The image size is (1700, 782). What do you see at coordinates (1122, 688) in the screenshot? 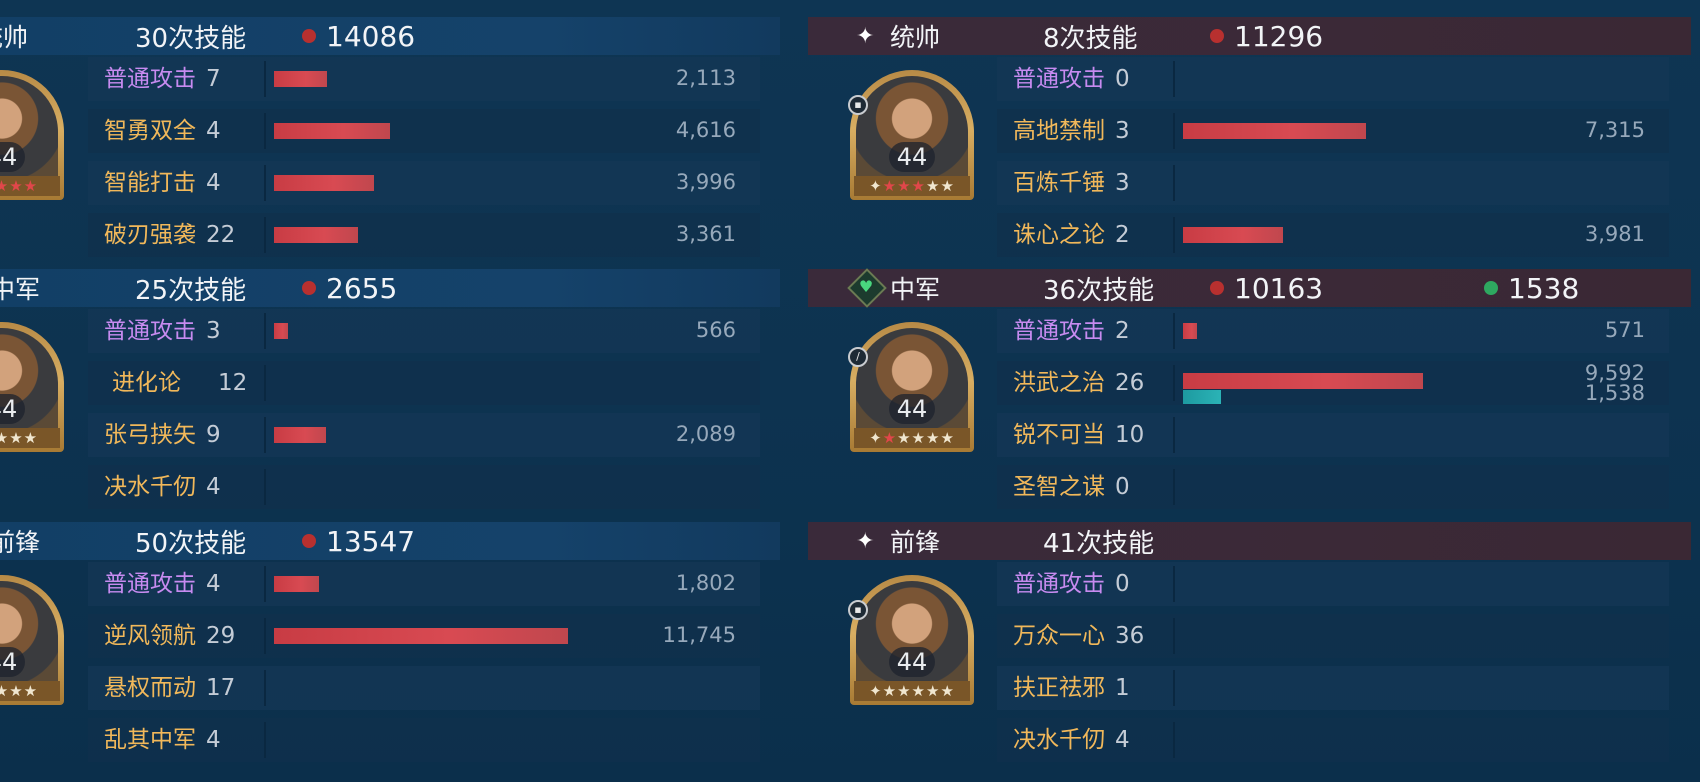
I see `skill-count: 1` at bounding box center [1122, 688].